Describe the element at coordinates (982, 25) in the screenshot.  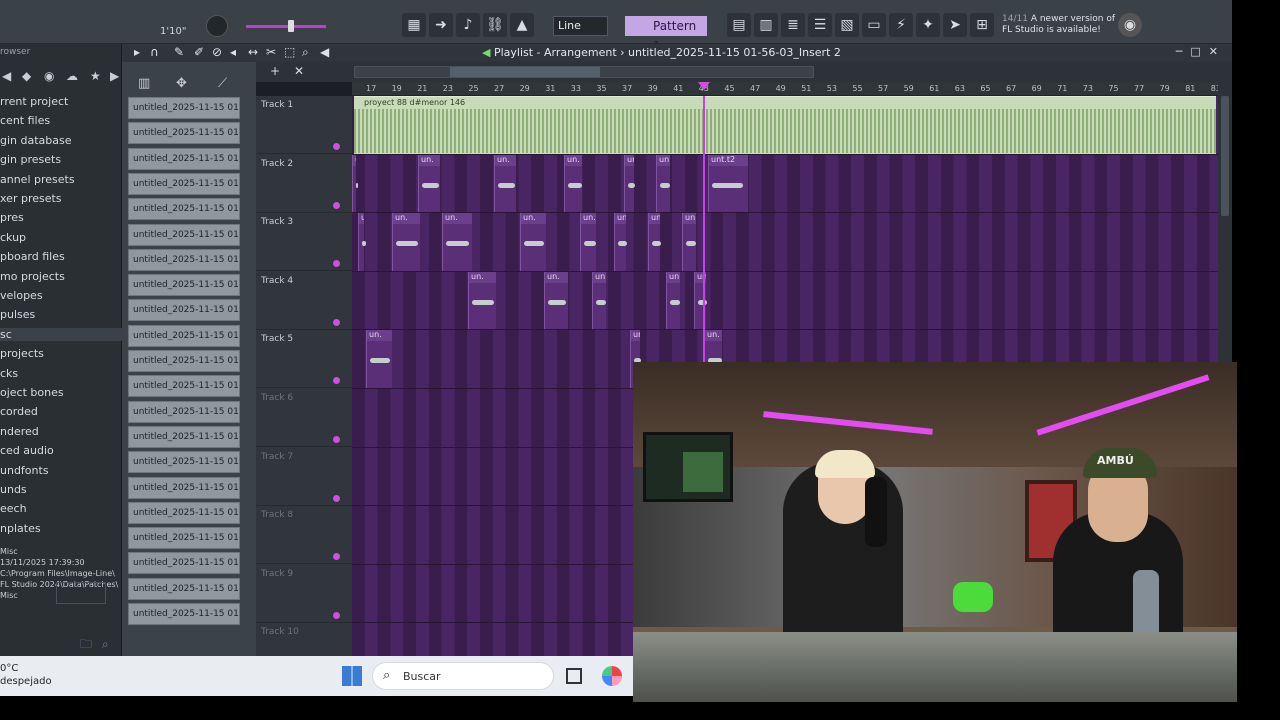
I see `shop-icon: ⊞` at that location.